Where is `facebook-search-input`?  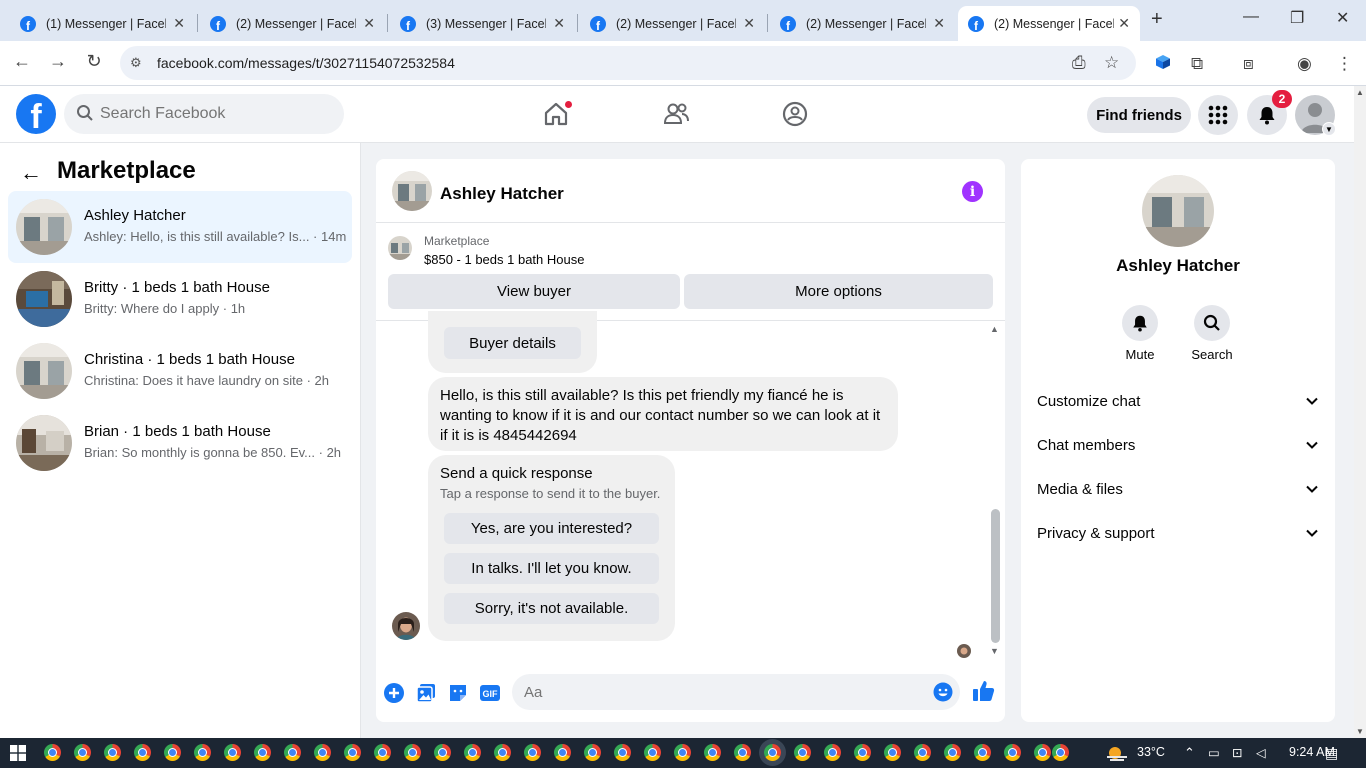
facebook-search-input is located at coordinates (215, 114).